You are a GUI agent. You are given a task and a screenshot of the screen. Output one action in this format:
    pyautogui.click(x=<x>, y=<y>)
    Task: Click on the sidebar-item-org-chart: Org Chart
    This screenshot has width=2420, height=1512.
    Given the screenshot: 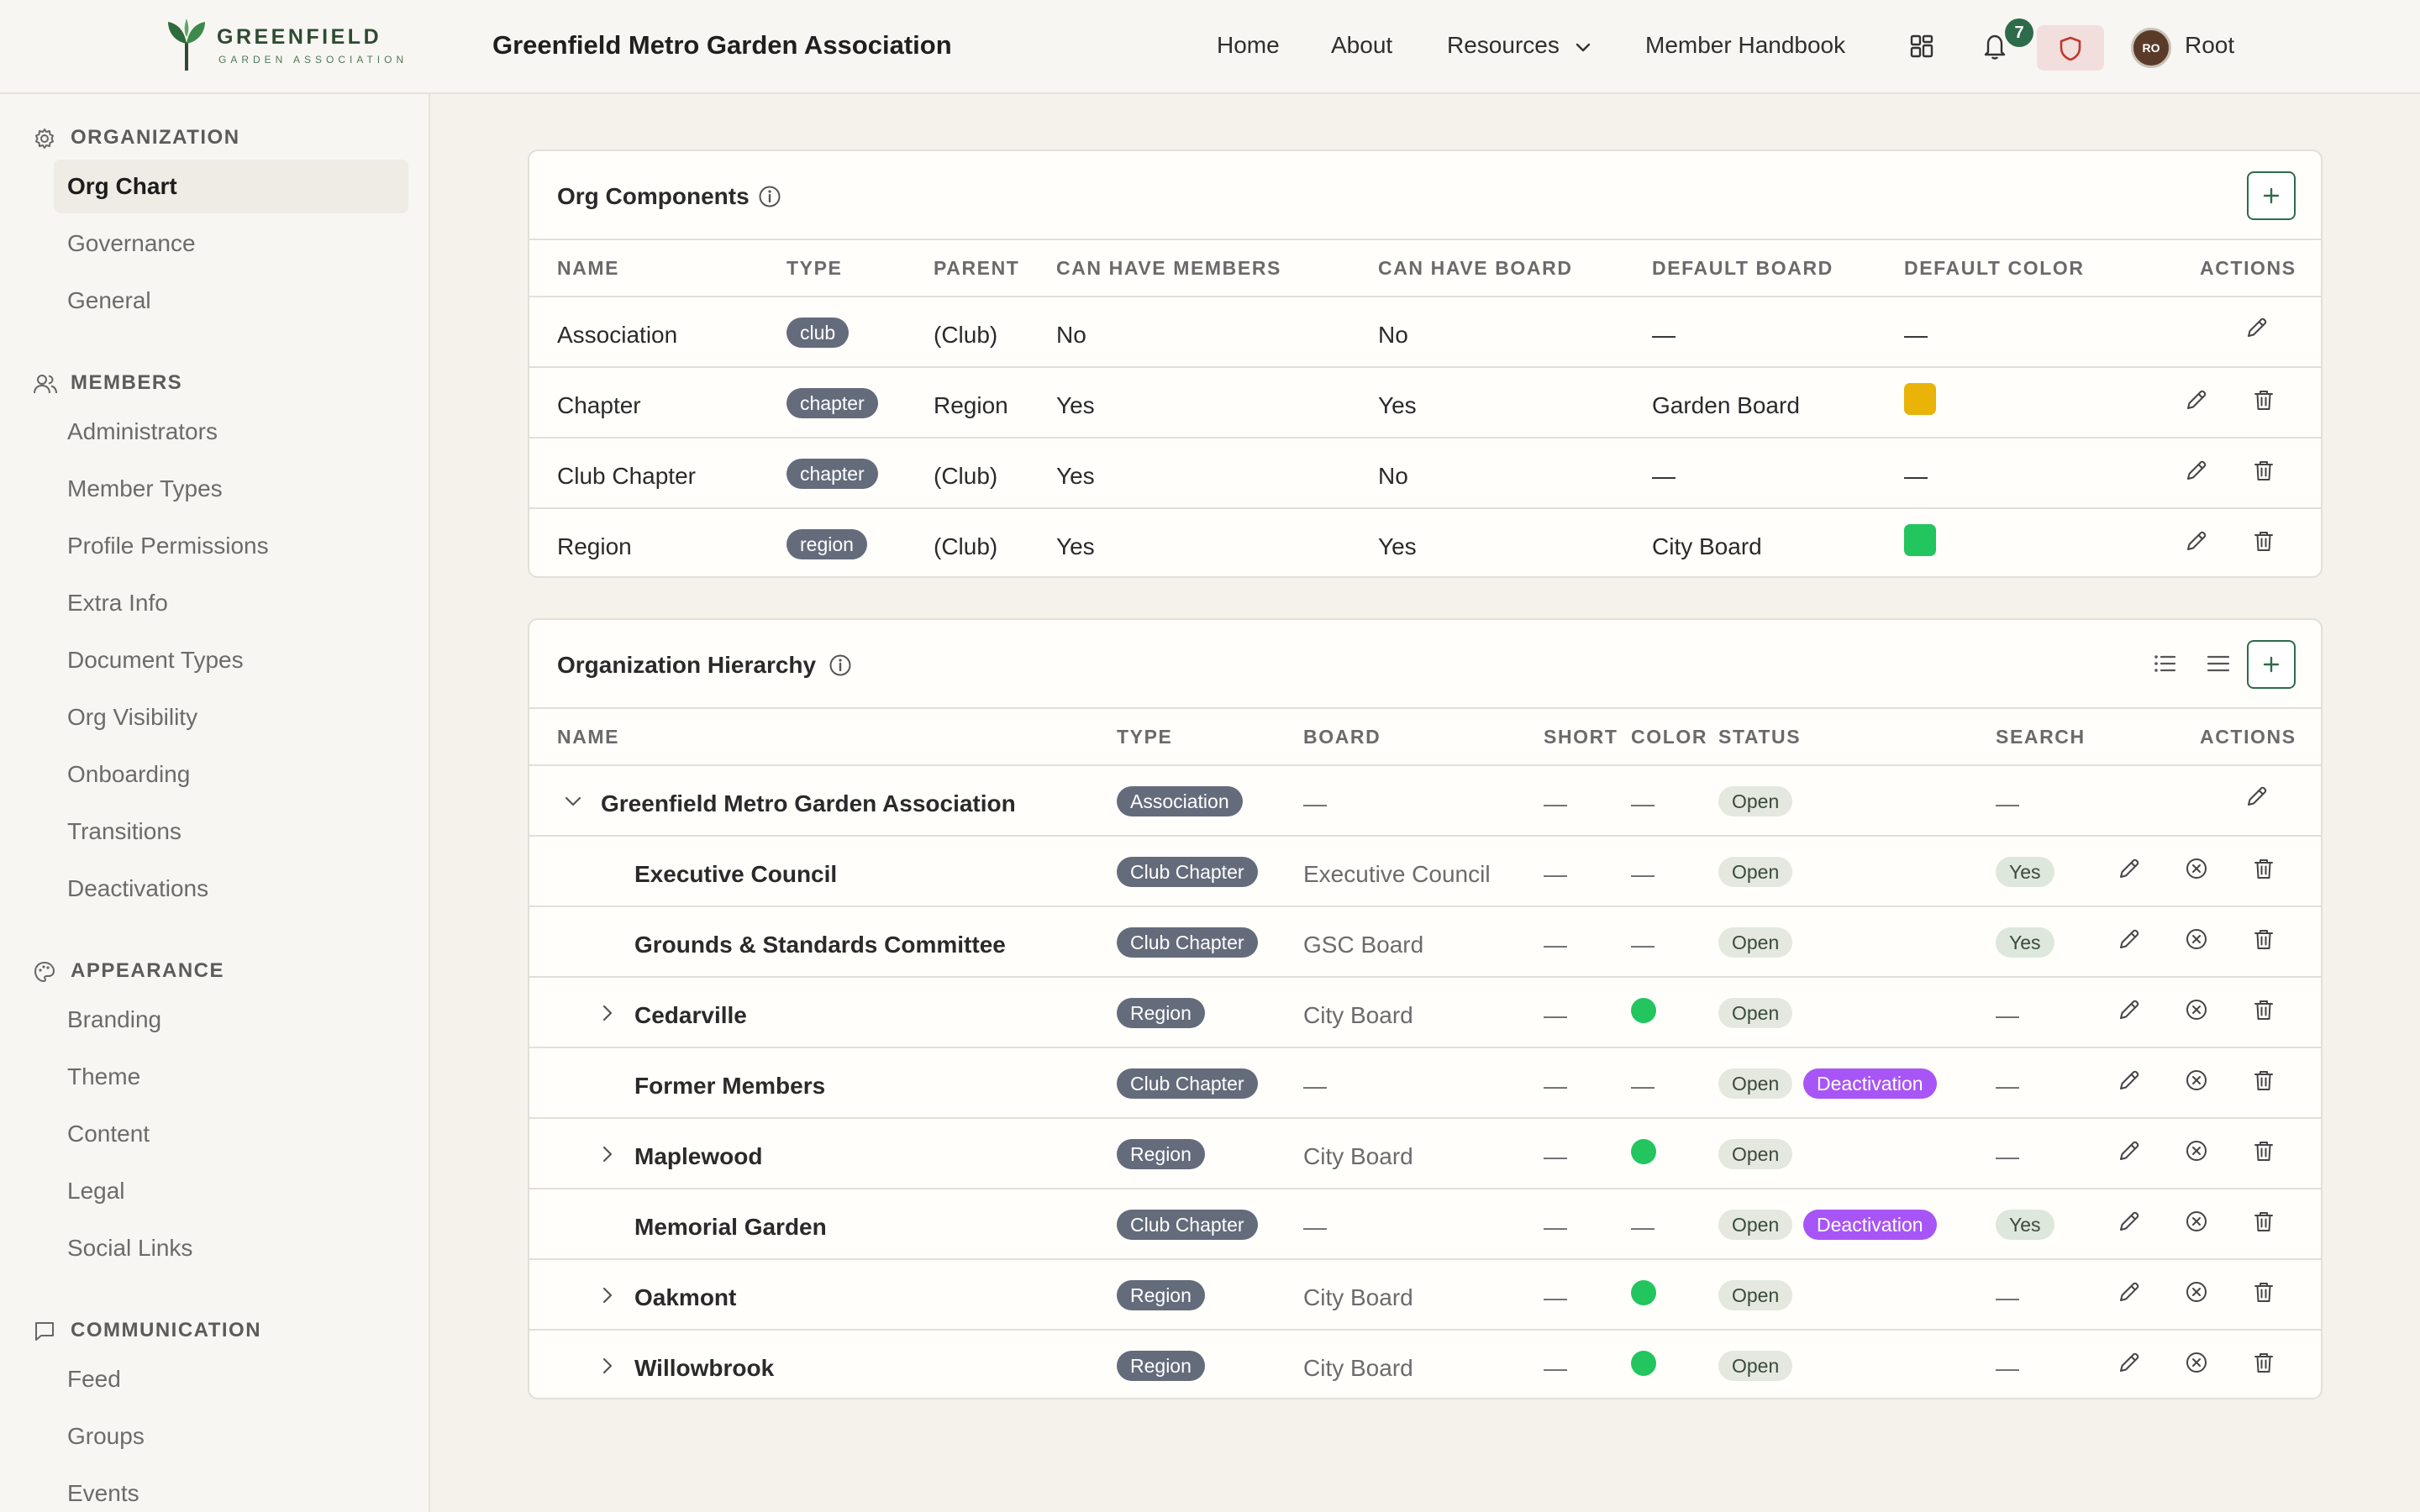 What is the action you would take?
    pyautogui.click(x=231, y=186)
    